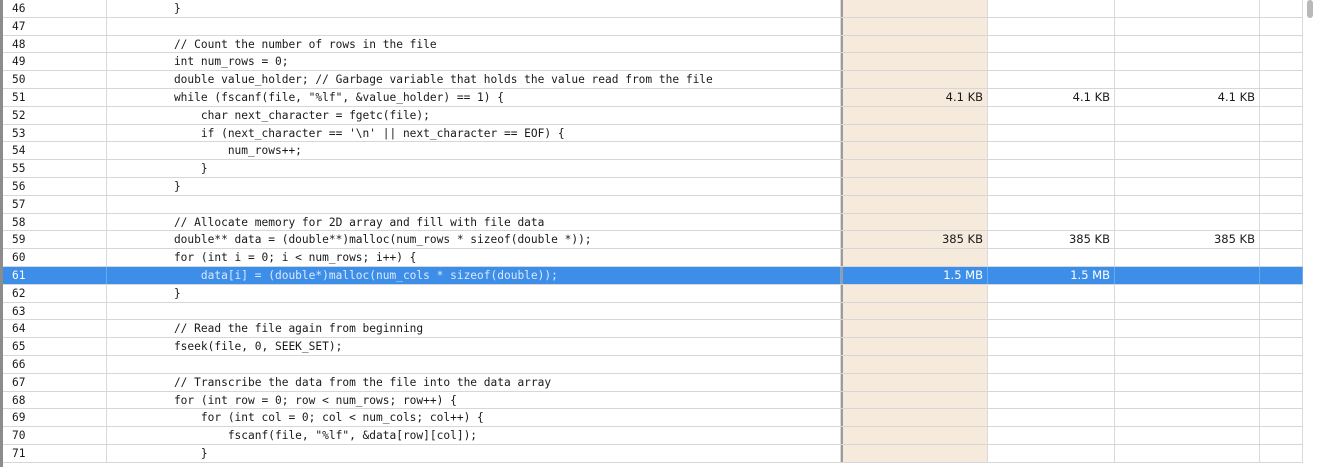  What do you see at coordinates (53, 311) in the screenshot?
I see `line-number: 63` at bounding box center [53, 311].